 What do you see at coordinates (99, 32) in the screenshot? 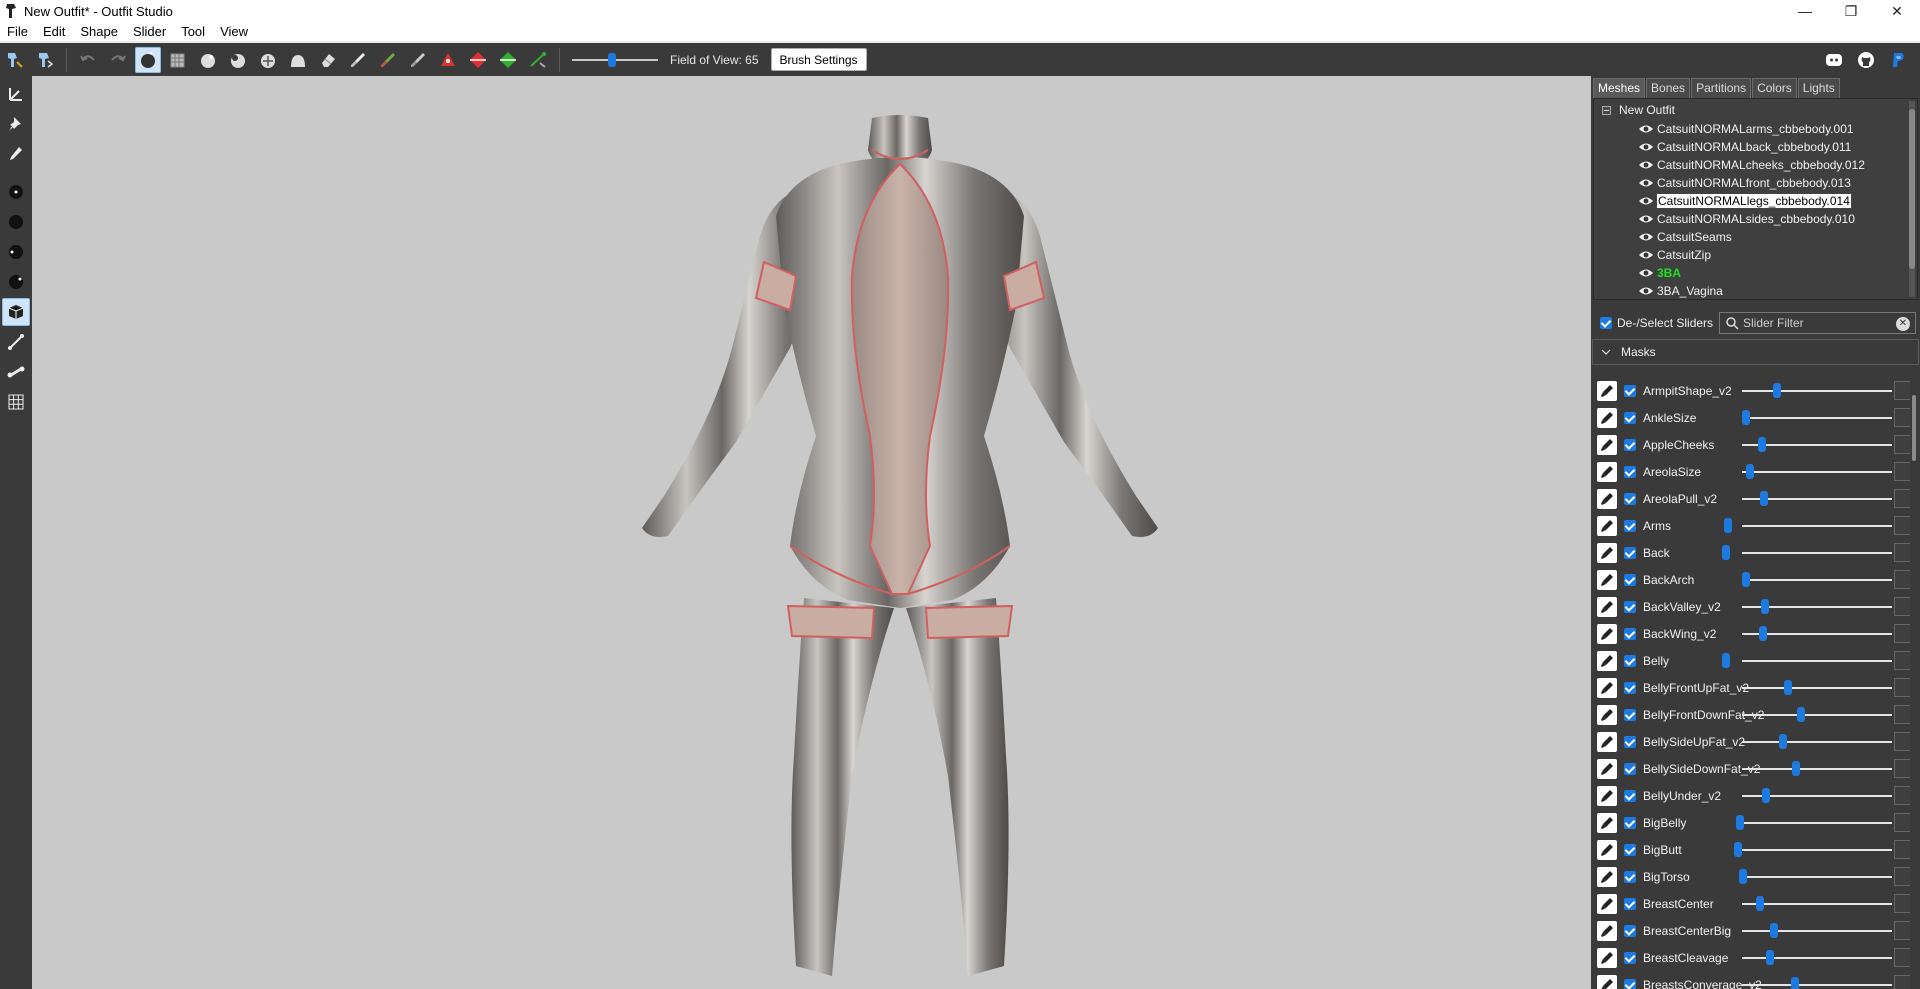
I see `menu-shape: Shape` at bounding box center [99, 32].